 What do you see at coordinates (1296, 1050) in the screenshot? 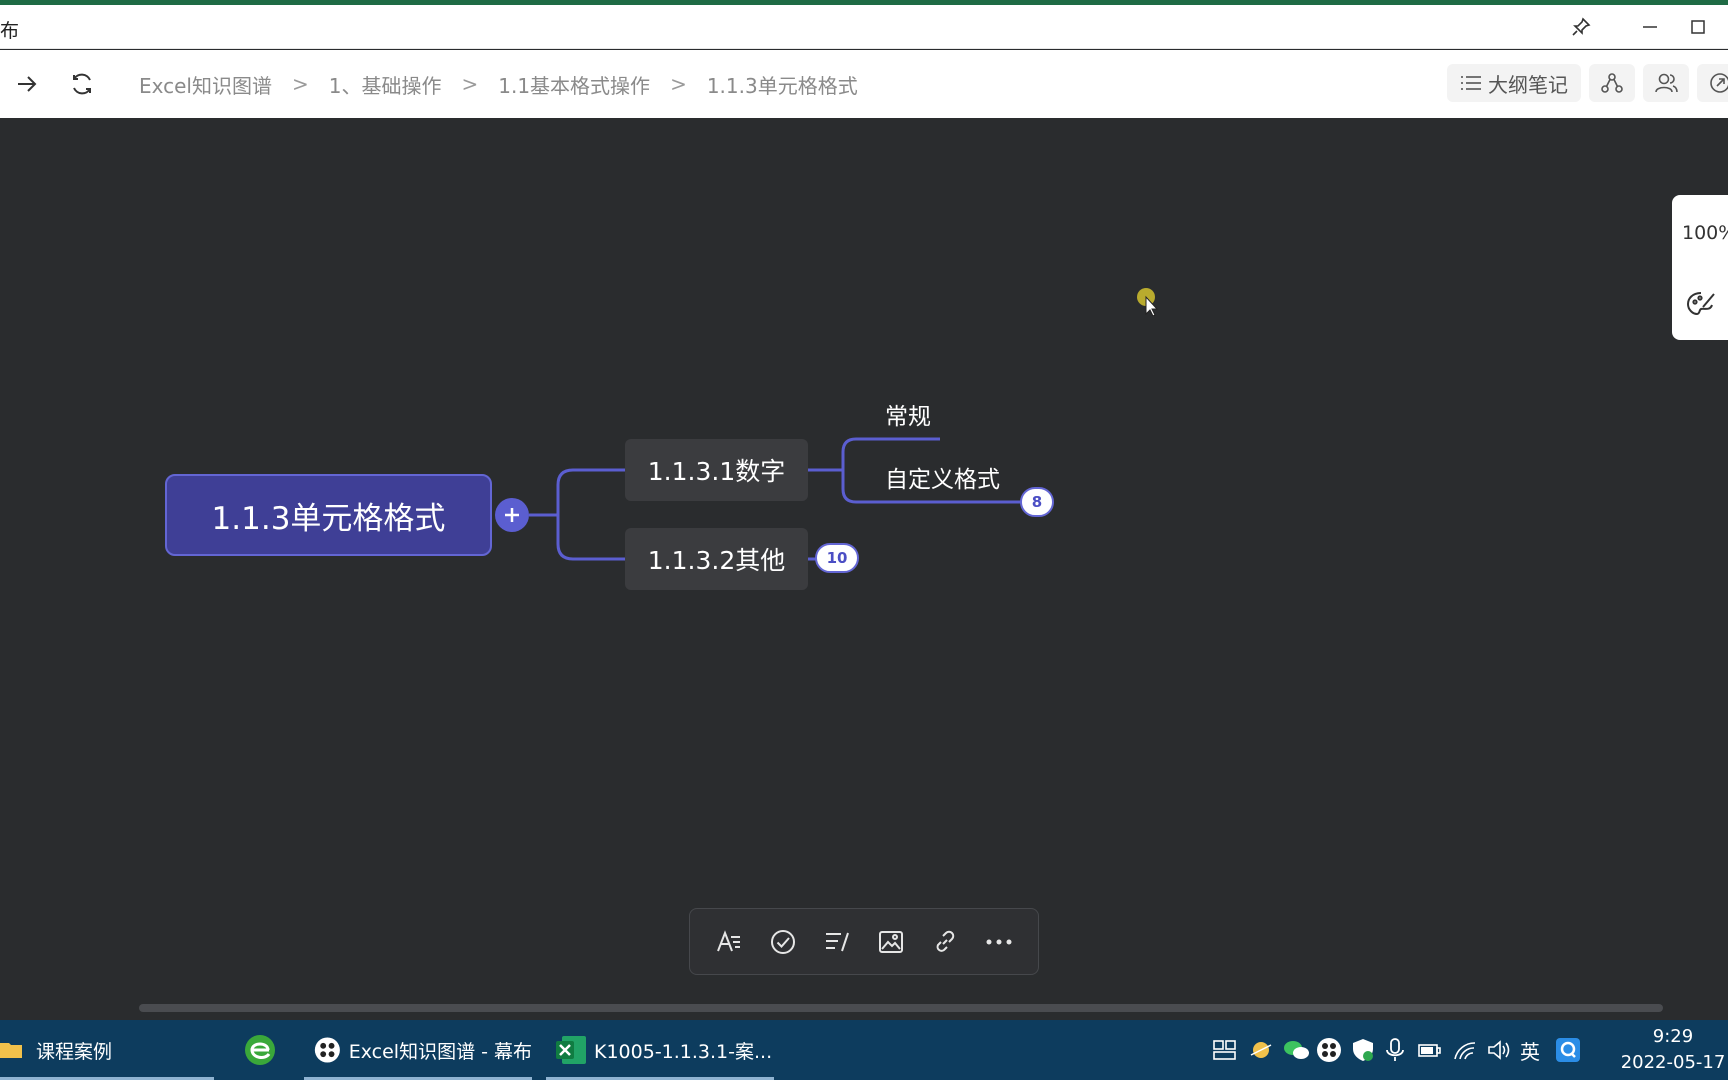
I see `wechat-icon` at bounding box center [1296, 1050].